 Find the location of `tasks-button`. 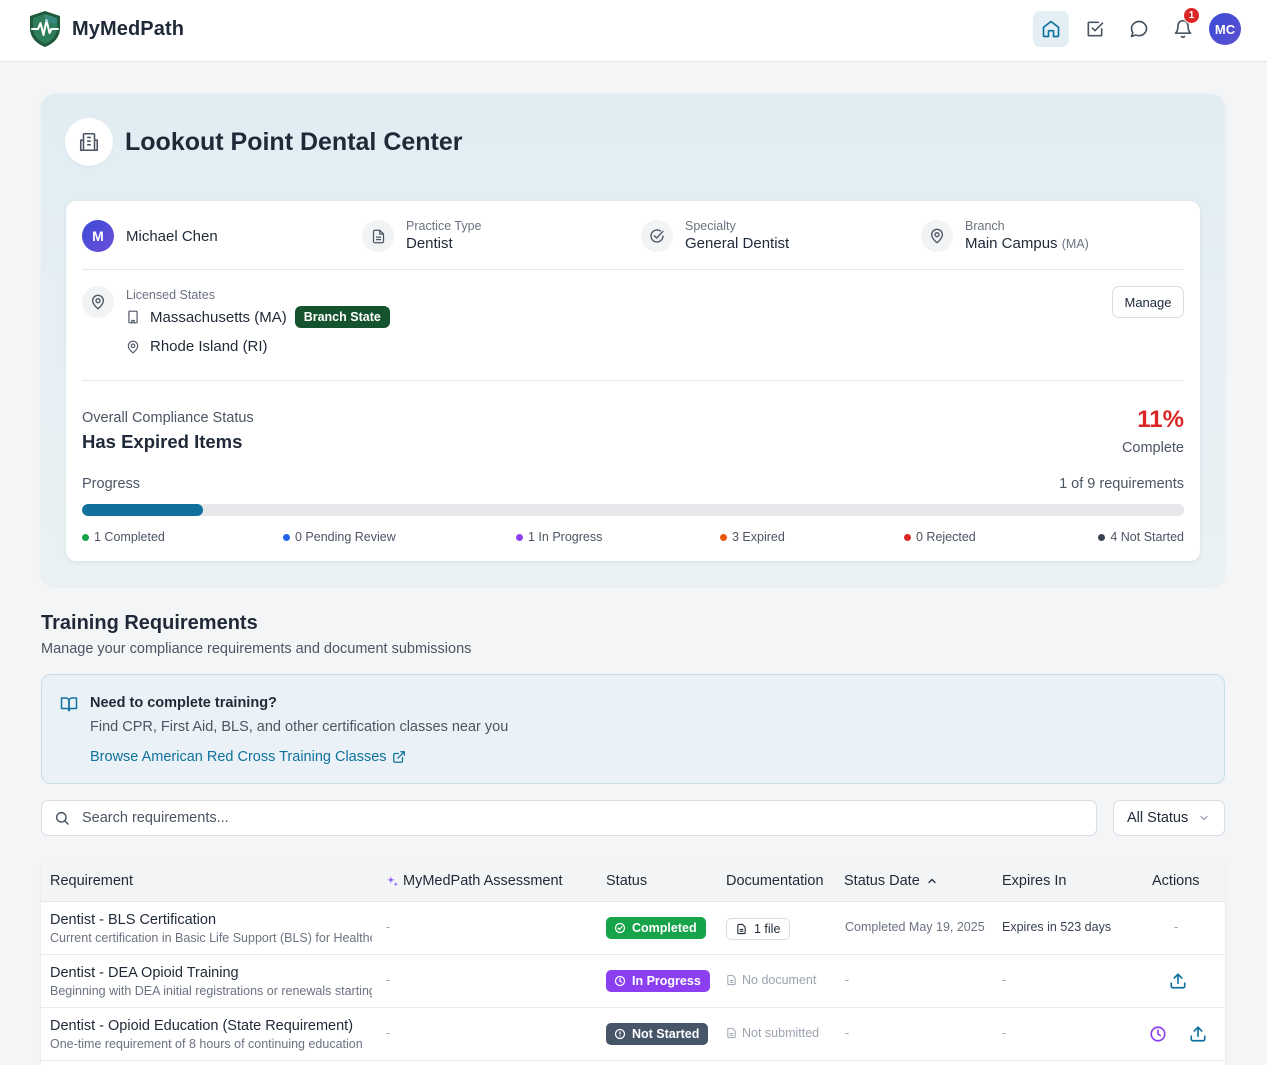

tasks-button is located at coordinates (1095, 29).